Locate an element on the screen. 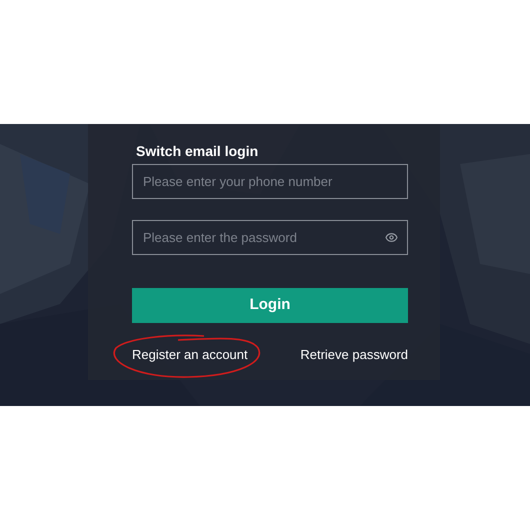 The image size is (530, 530). form-title: Switch email login is located at coordinates (197, 151).